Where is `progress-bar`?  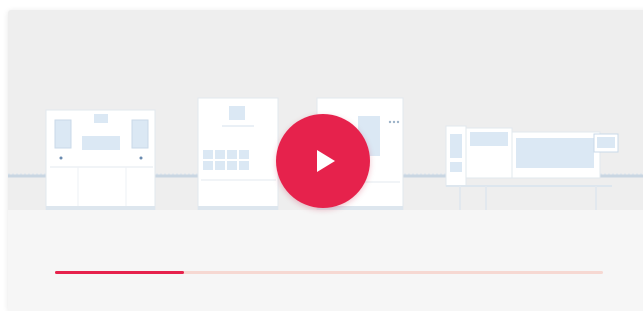
progress-bar is located at coordinates (329, 272).